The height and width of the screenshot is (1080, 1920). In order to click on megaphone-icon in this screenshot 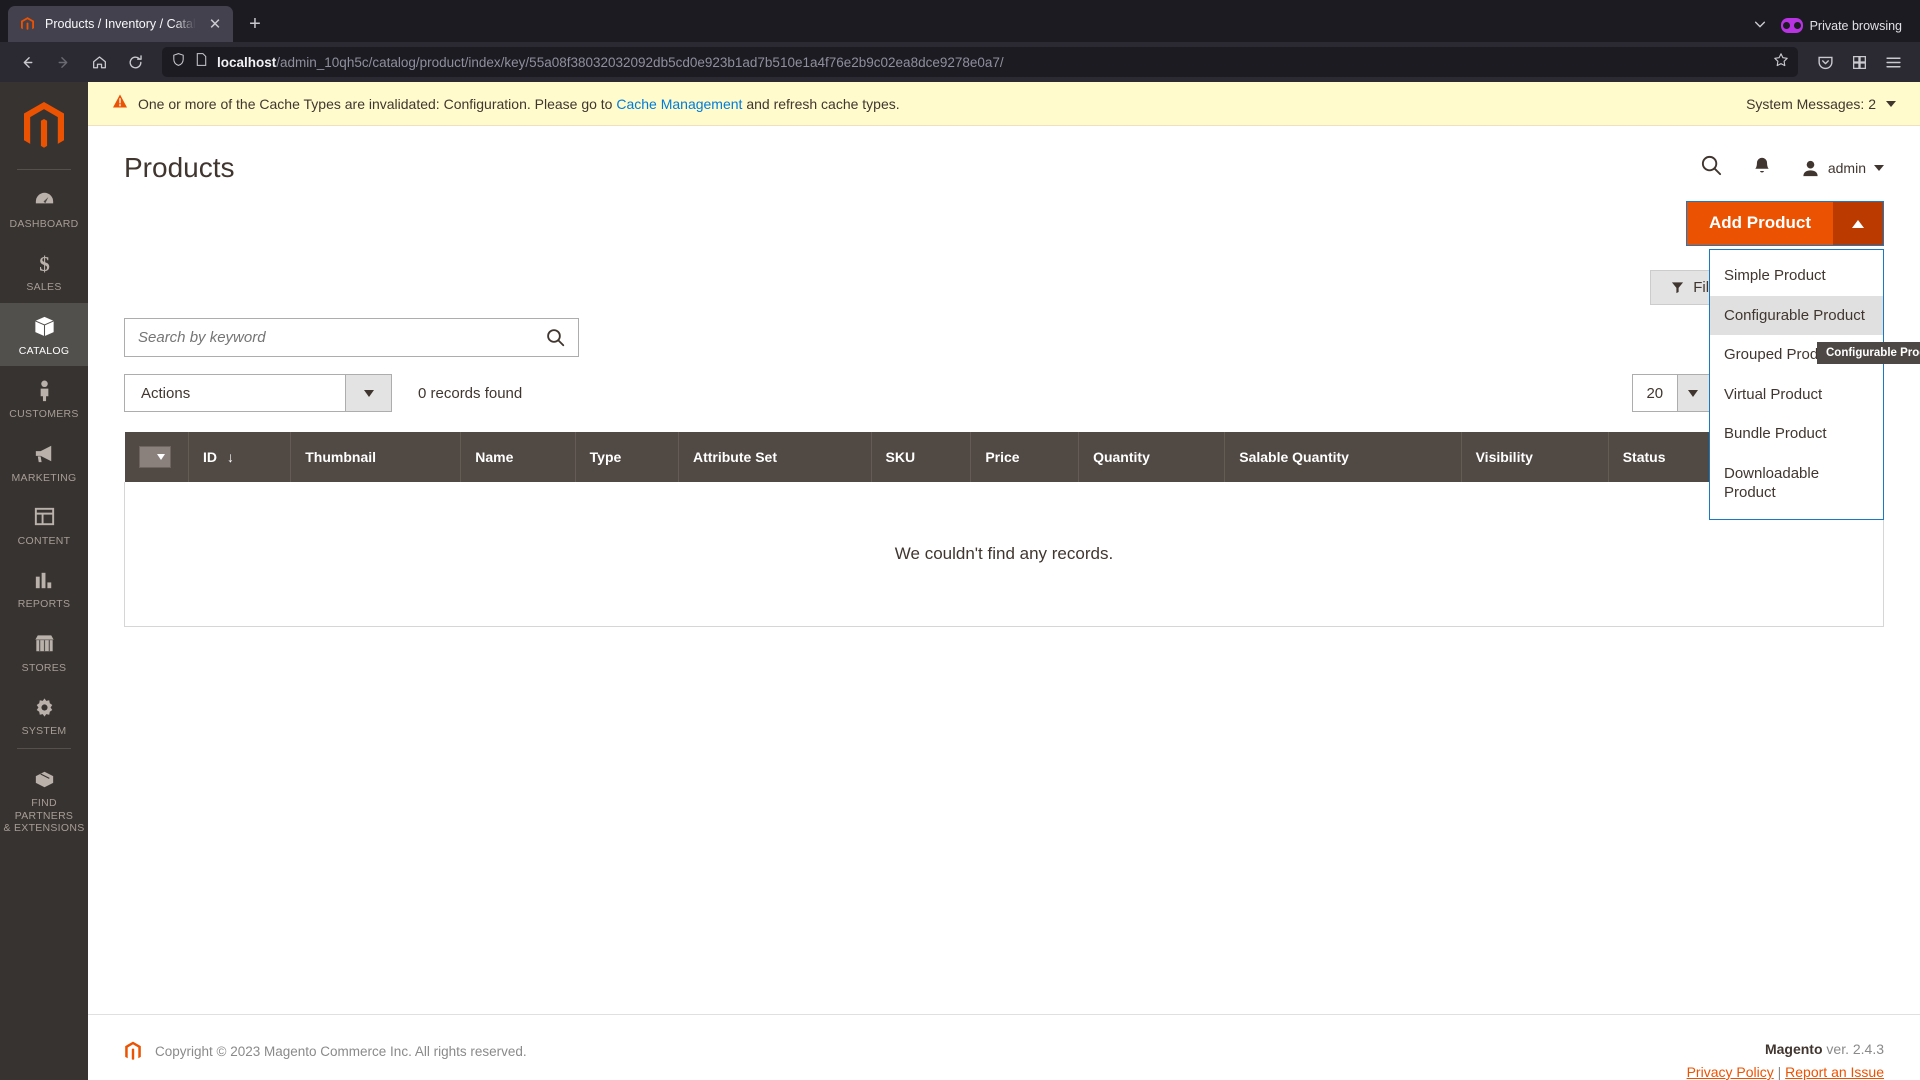, I will do `click(44, 454)`.